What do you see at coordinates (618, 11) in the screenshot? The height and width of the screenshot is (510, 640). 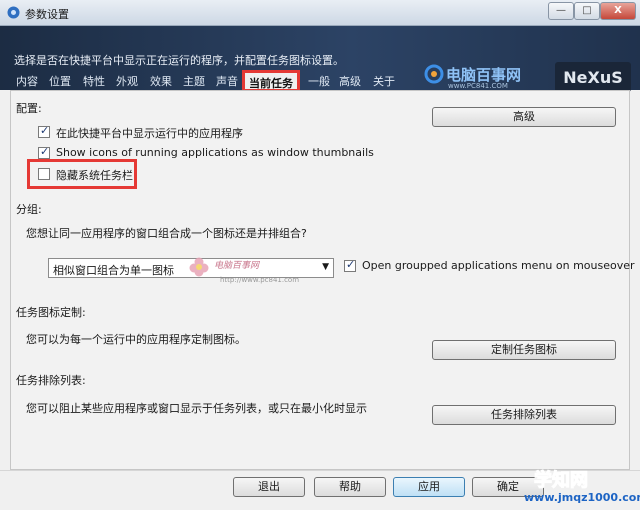 I see `close-button: X` at bounding box center [618, 11].